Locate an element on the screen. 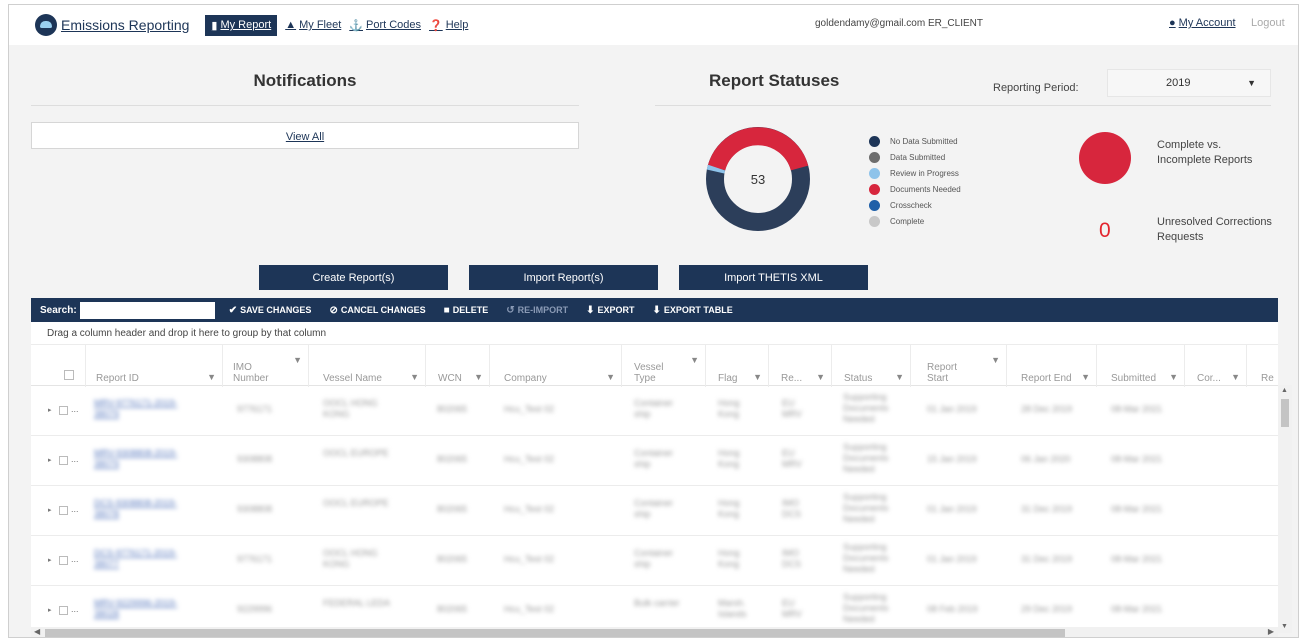 Image resolution: width=1307 pixels, height=641 pixels. column-corrections: Cor... ▼ is located at coordinates (1216, 366).